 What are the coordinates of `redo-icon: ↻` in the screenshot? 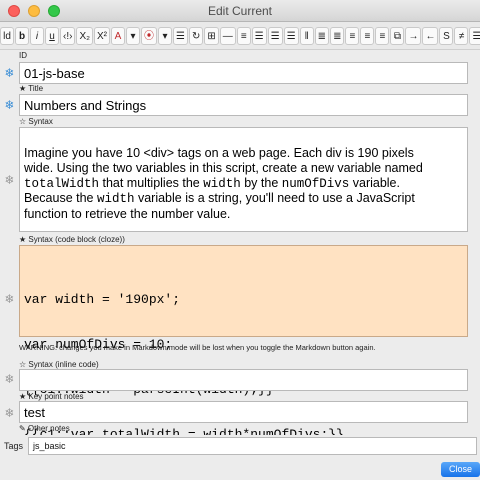 It's located at (196, 35).